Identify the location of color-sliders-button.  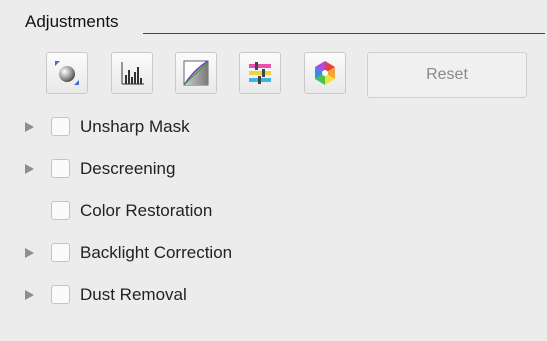
(260, 73).